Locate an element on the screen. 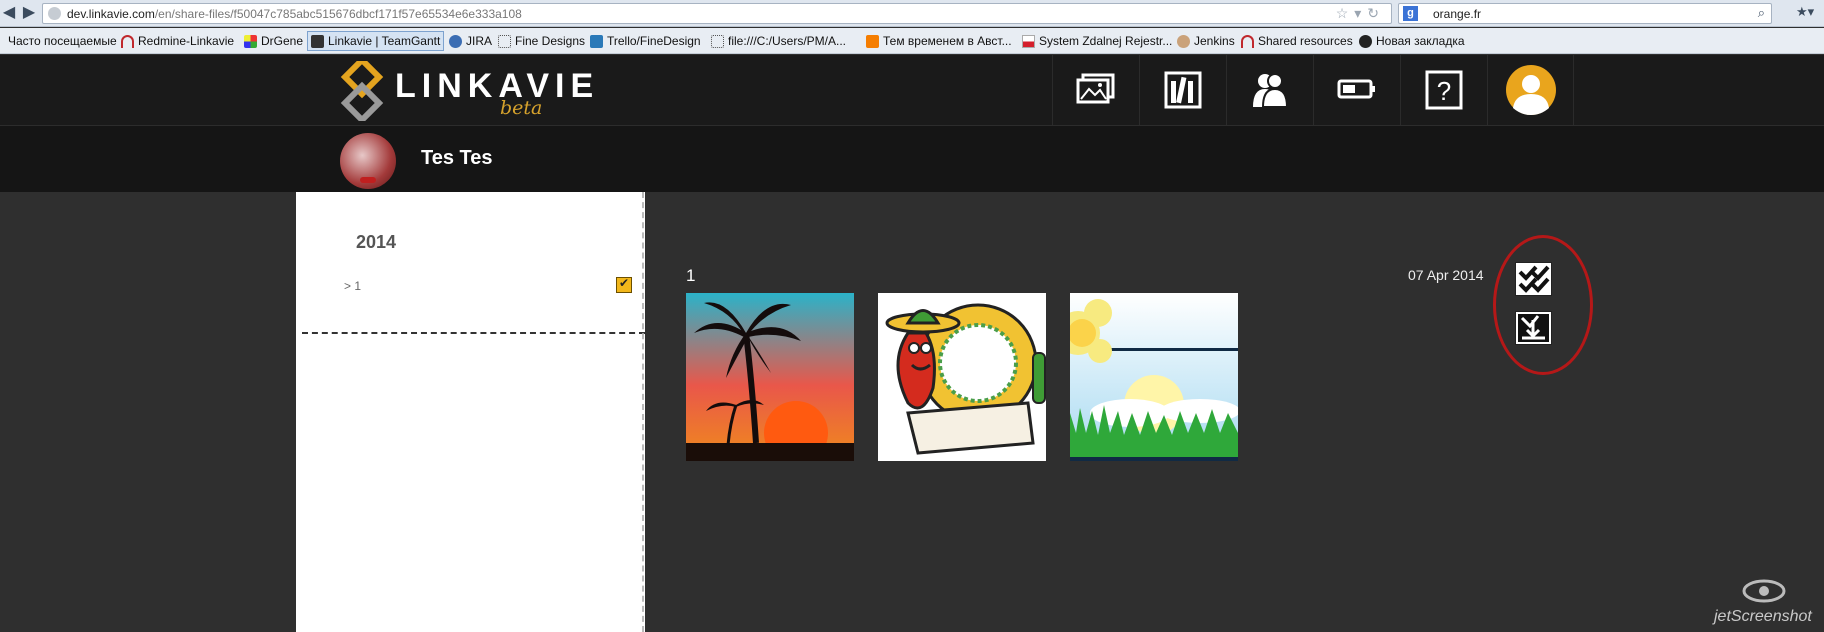 This screenshot has width=1824, height=632. logo-mark-icon is located at coordinates (362, 91).